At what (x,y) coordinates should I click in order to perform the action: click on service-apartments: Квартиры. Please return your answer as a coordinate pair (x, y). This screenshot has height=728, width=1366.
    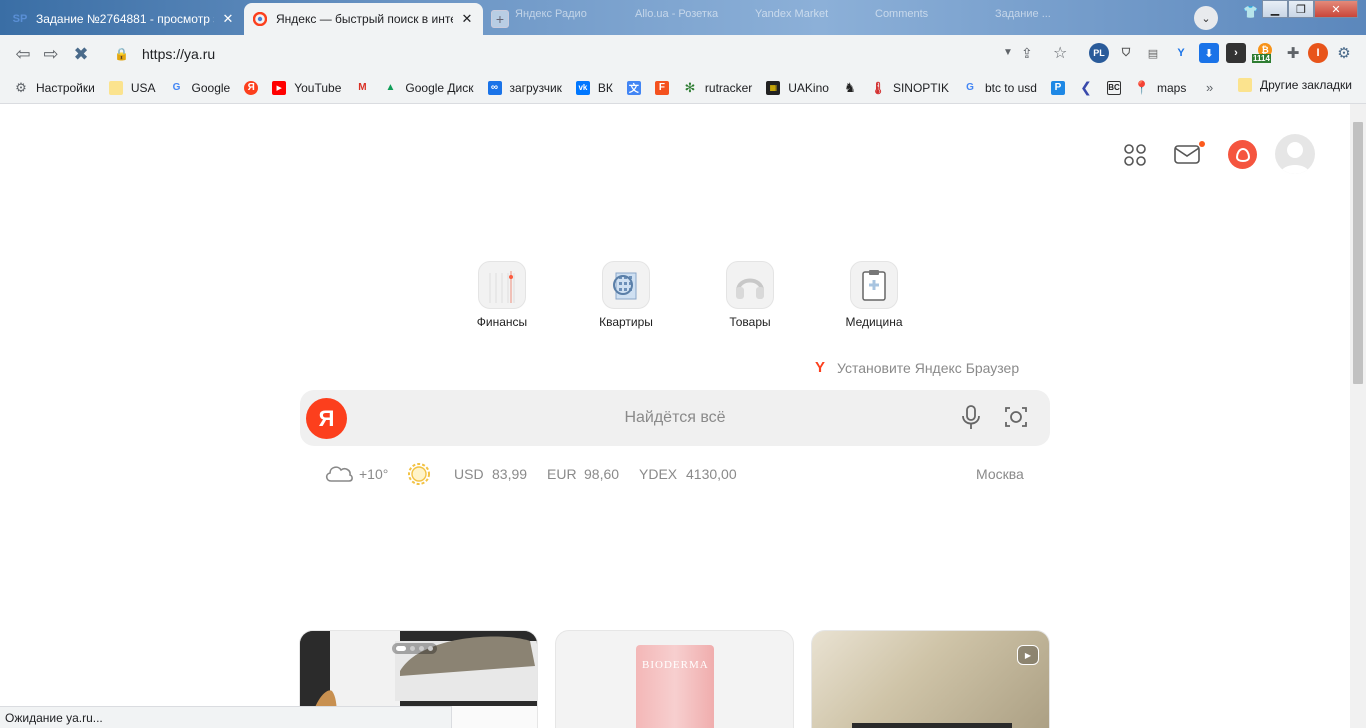
    Looking at the image, I should click on (626, 295).